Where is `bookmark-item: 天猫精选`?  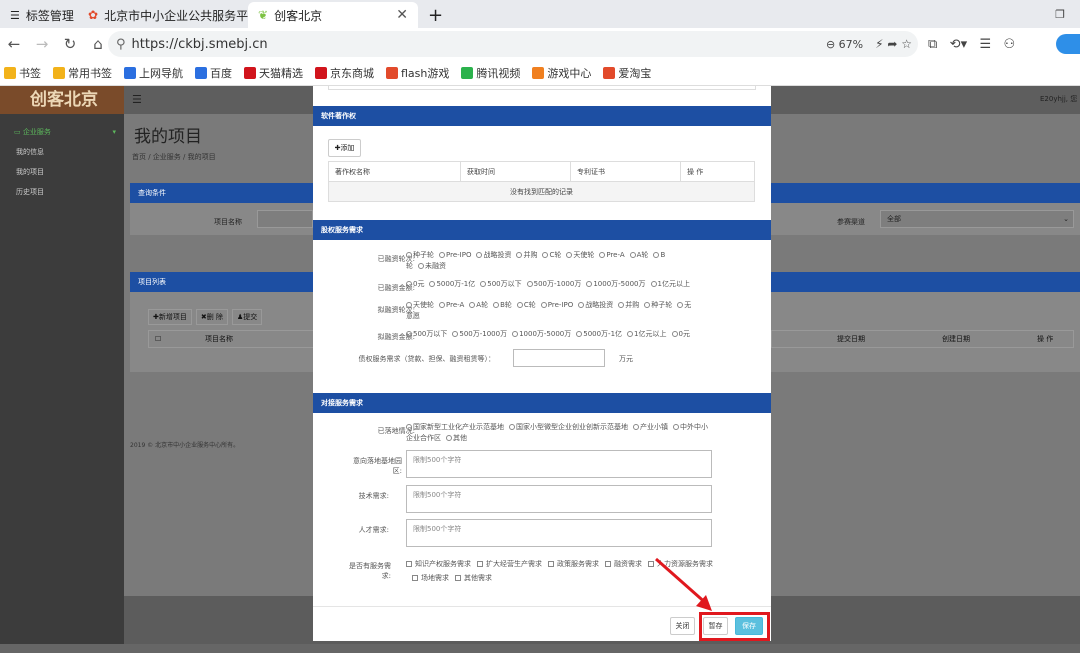 bookmark-item: 天猫精选 is located at coordinates (273, 73).